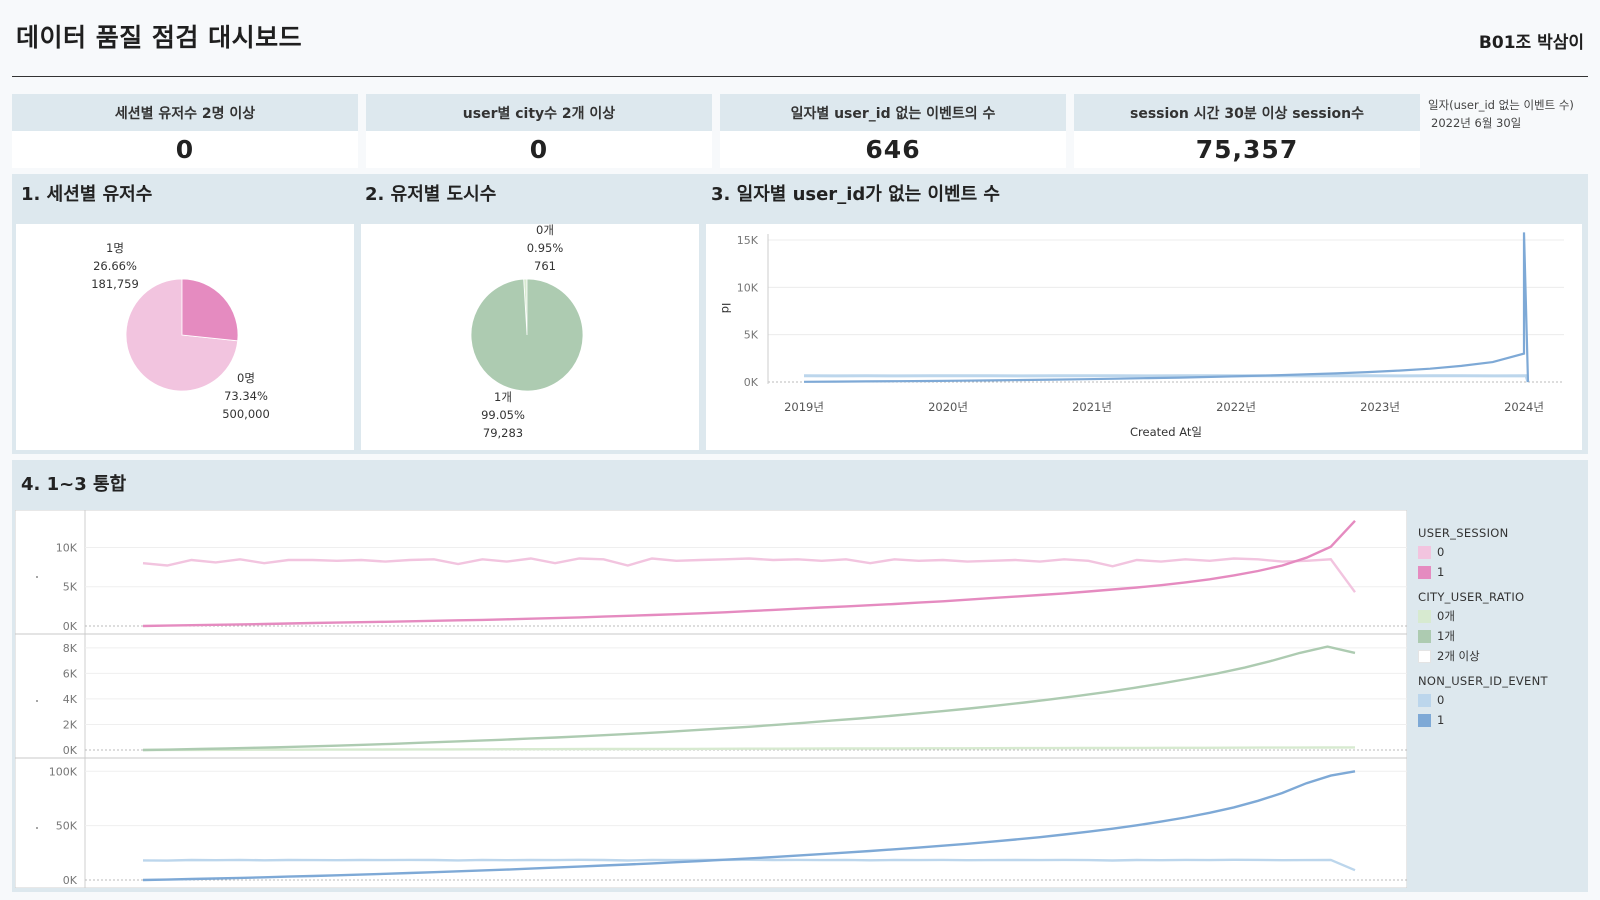  I want to click on x-tick-label: 2020년, so click(948, 407).